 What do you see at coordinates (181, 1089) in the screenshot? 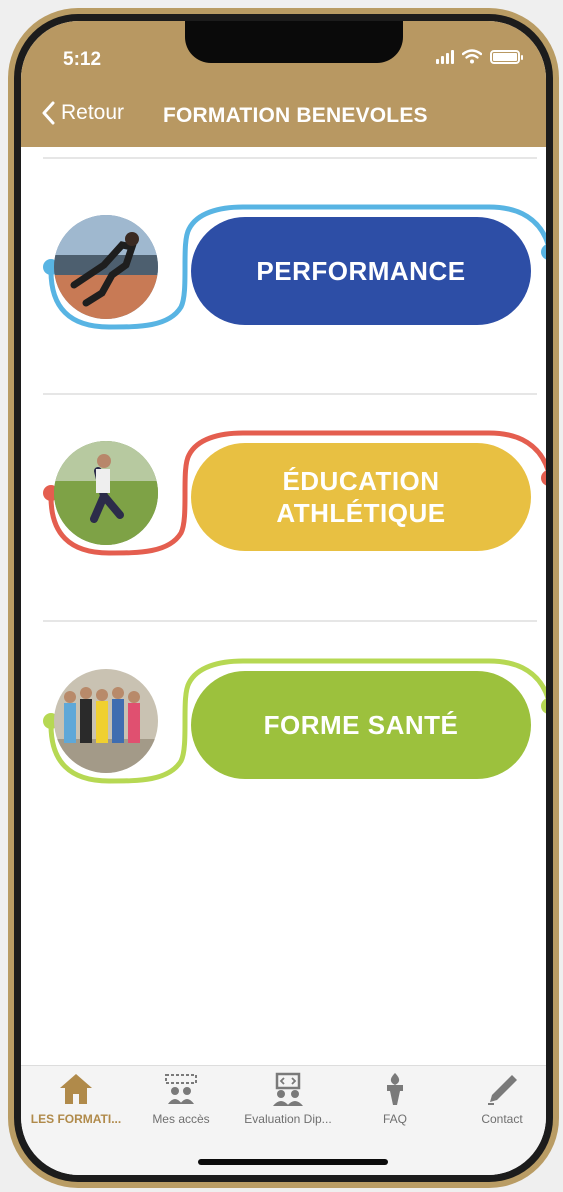
I see `access-icon` at bounding box center [181, 1089].